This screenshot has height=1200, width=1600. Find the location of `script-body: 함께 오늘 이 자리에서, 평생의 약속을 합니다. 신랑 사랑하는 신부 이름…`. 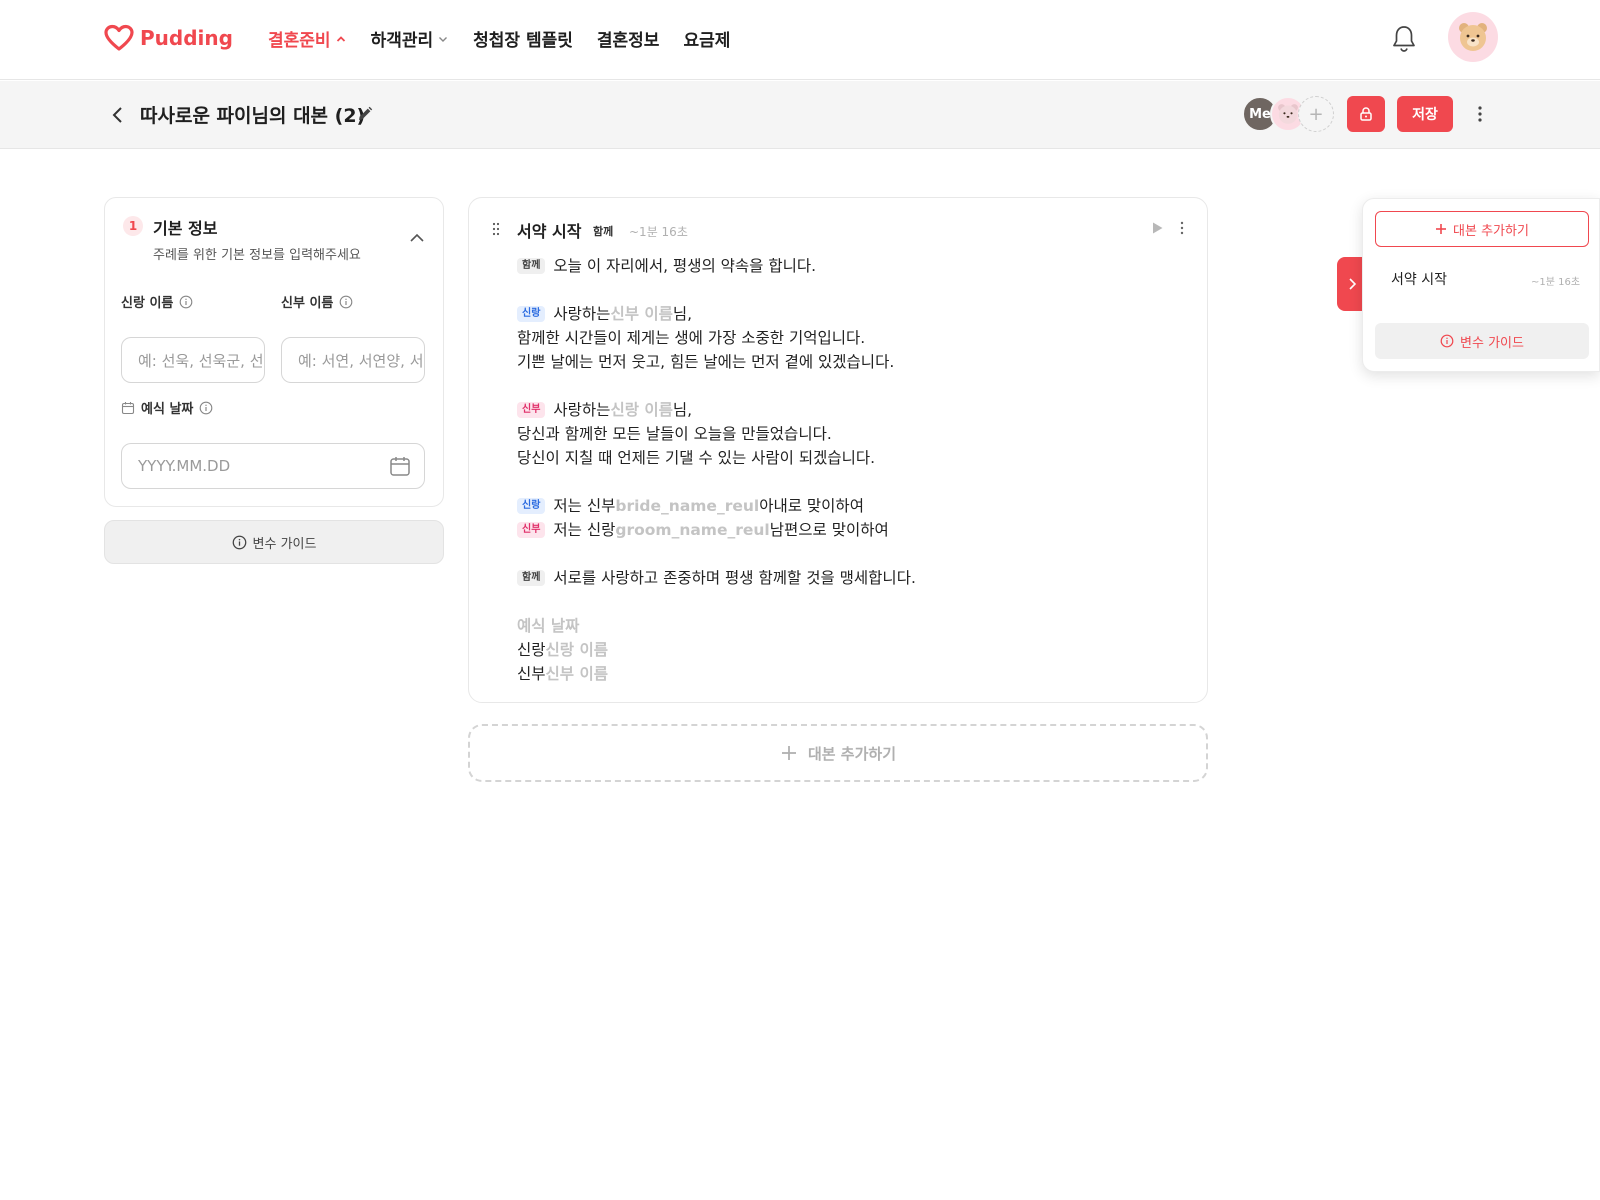

script-body: 함께 오늘 이 자리에서, 평생의 약속을 합니다. 신랑 사랑하는 신부 이름… is located at coordinates (716, 470).